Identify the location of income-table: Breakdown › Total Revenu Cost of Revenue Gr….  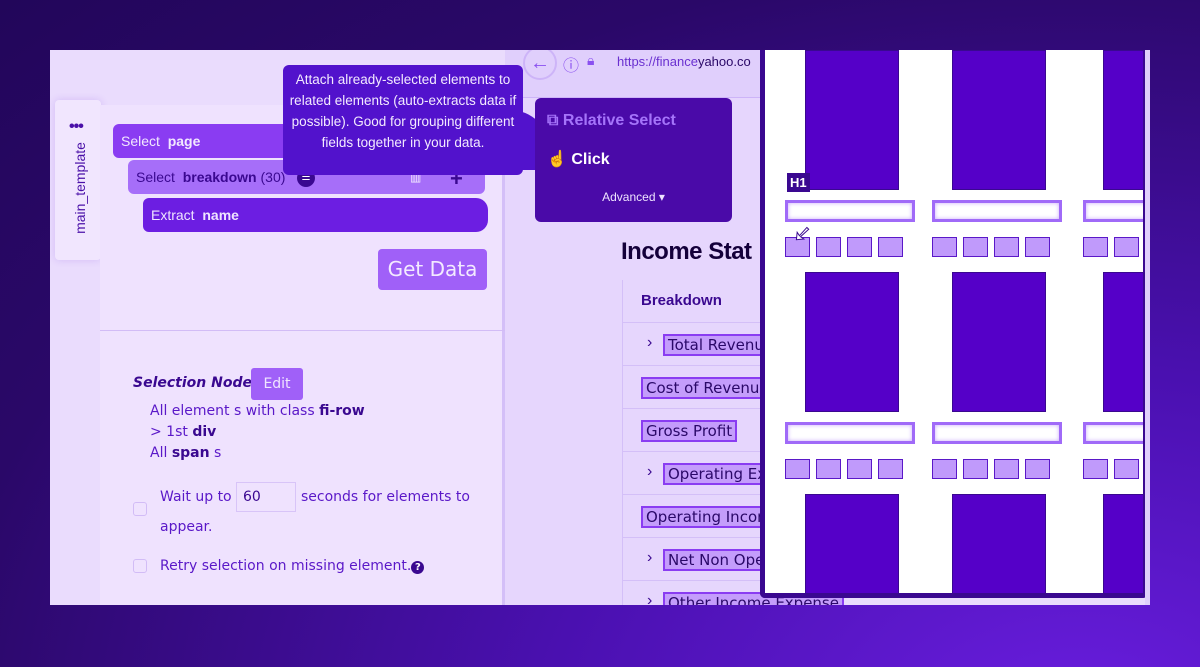
(733, 442).